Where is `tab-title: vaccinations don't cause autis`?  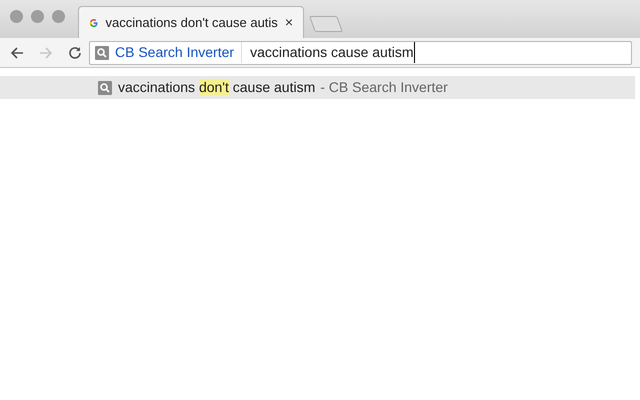 tab-title: vaccinations don't cause autis is located at coordinates (192, 23).